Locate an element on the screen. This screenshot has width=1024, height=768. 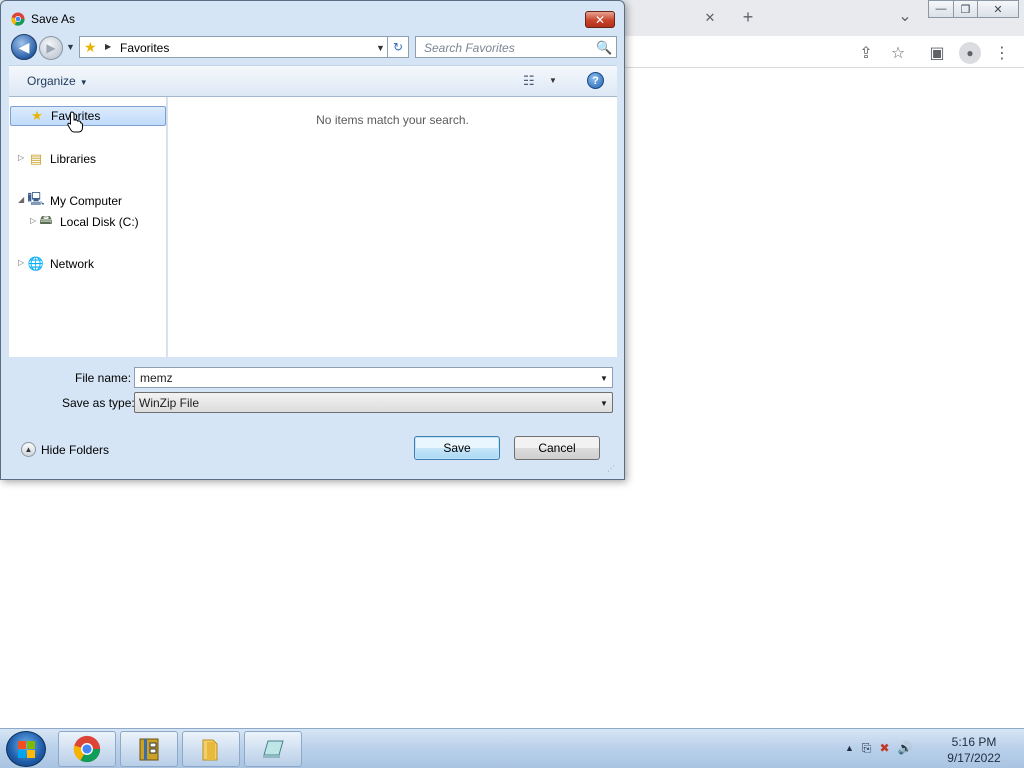
folder-icon is located at coordinates (210, 750).